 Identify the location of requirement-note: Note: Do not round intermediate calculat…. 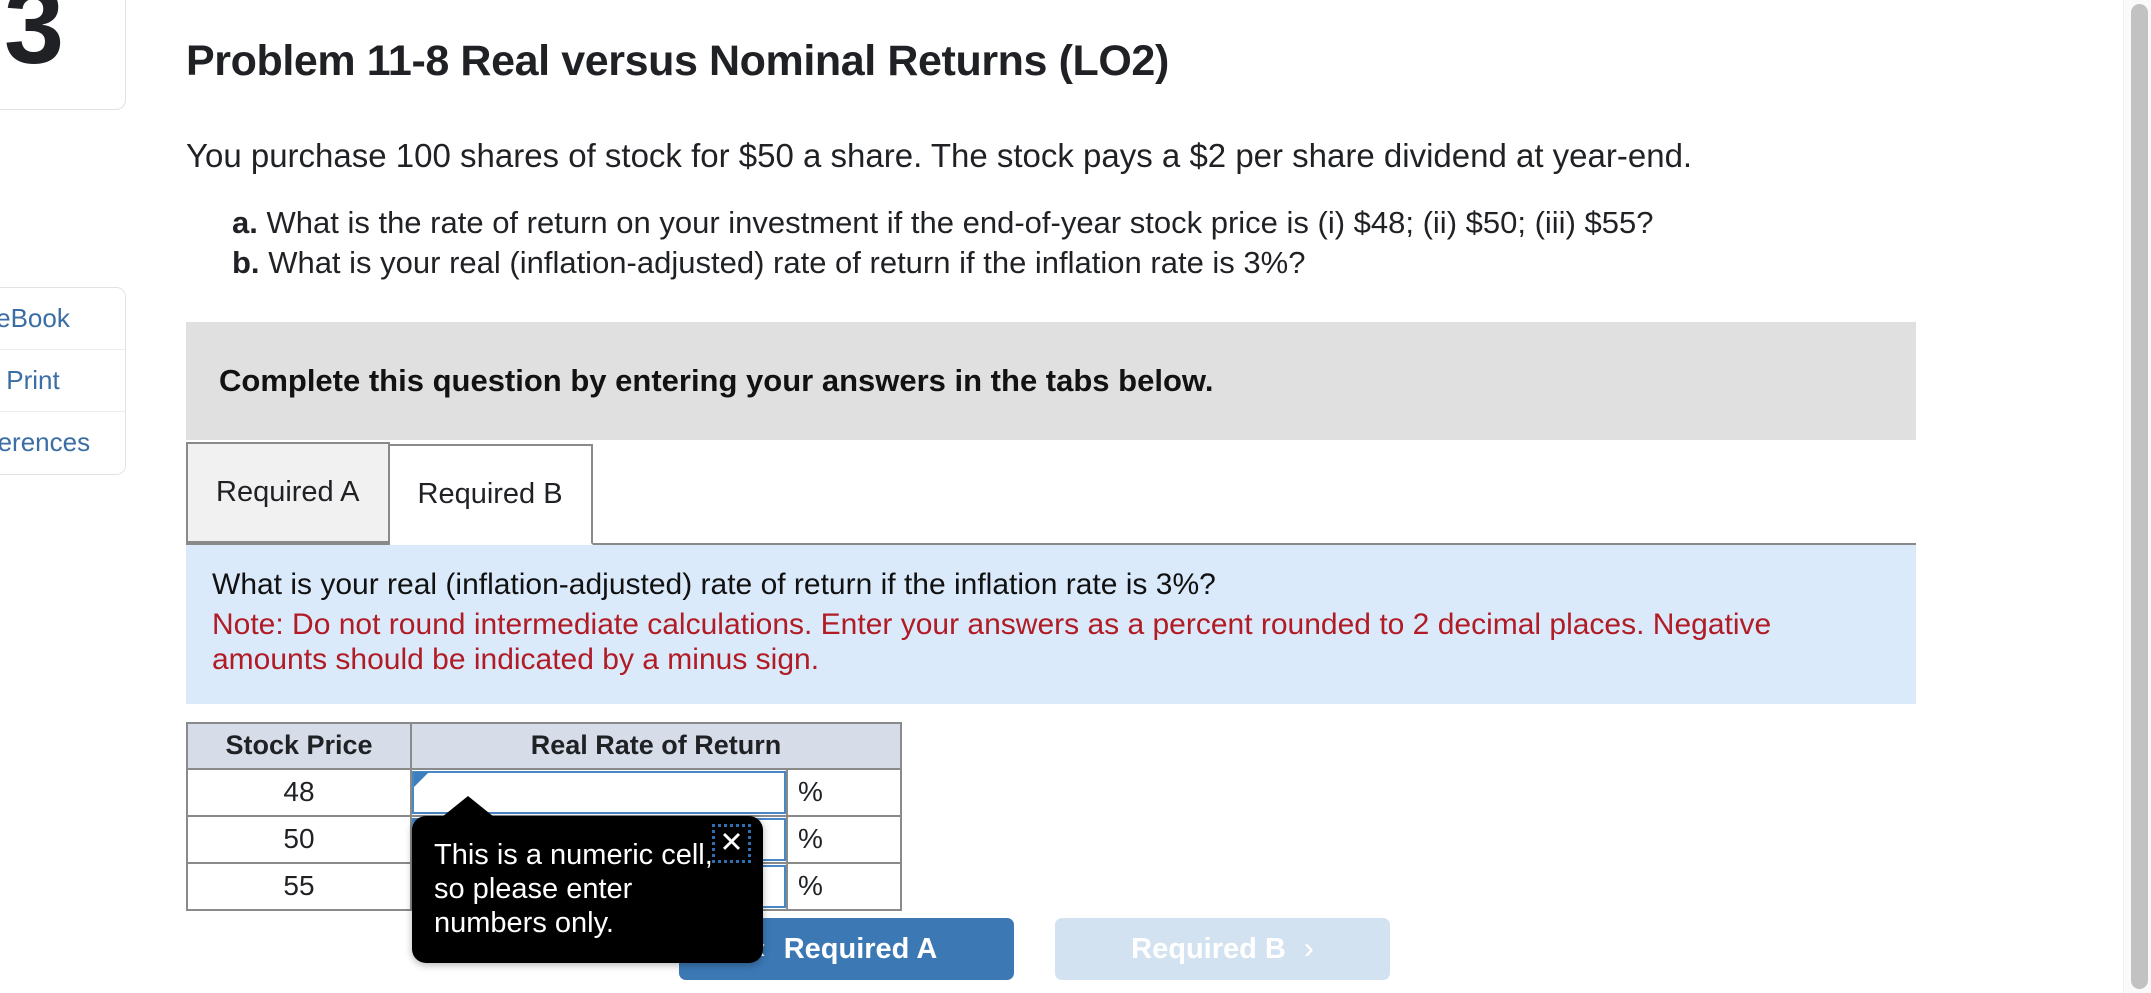
(992, 642).